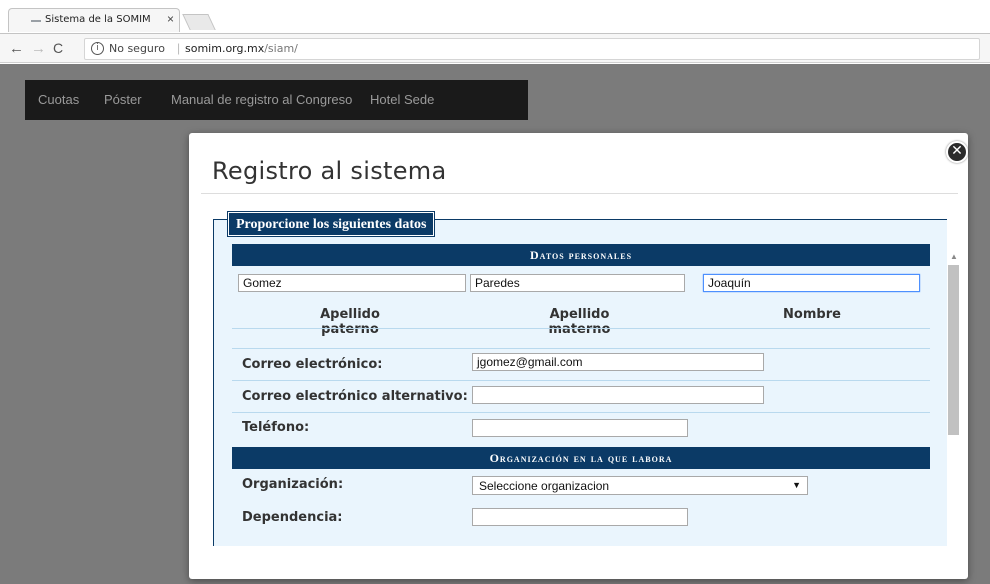 This screenshot has height=584, width=990. I want to click on organization-label: Organización:, so click(293, 484).